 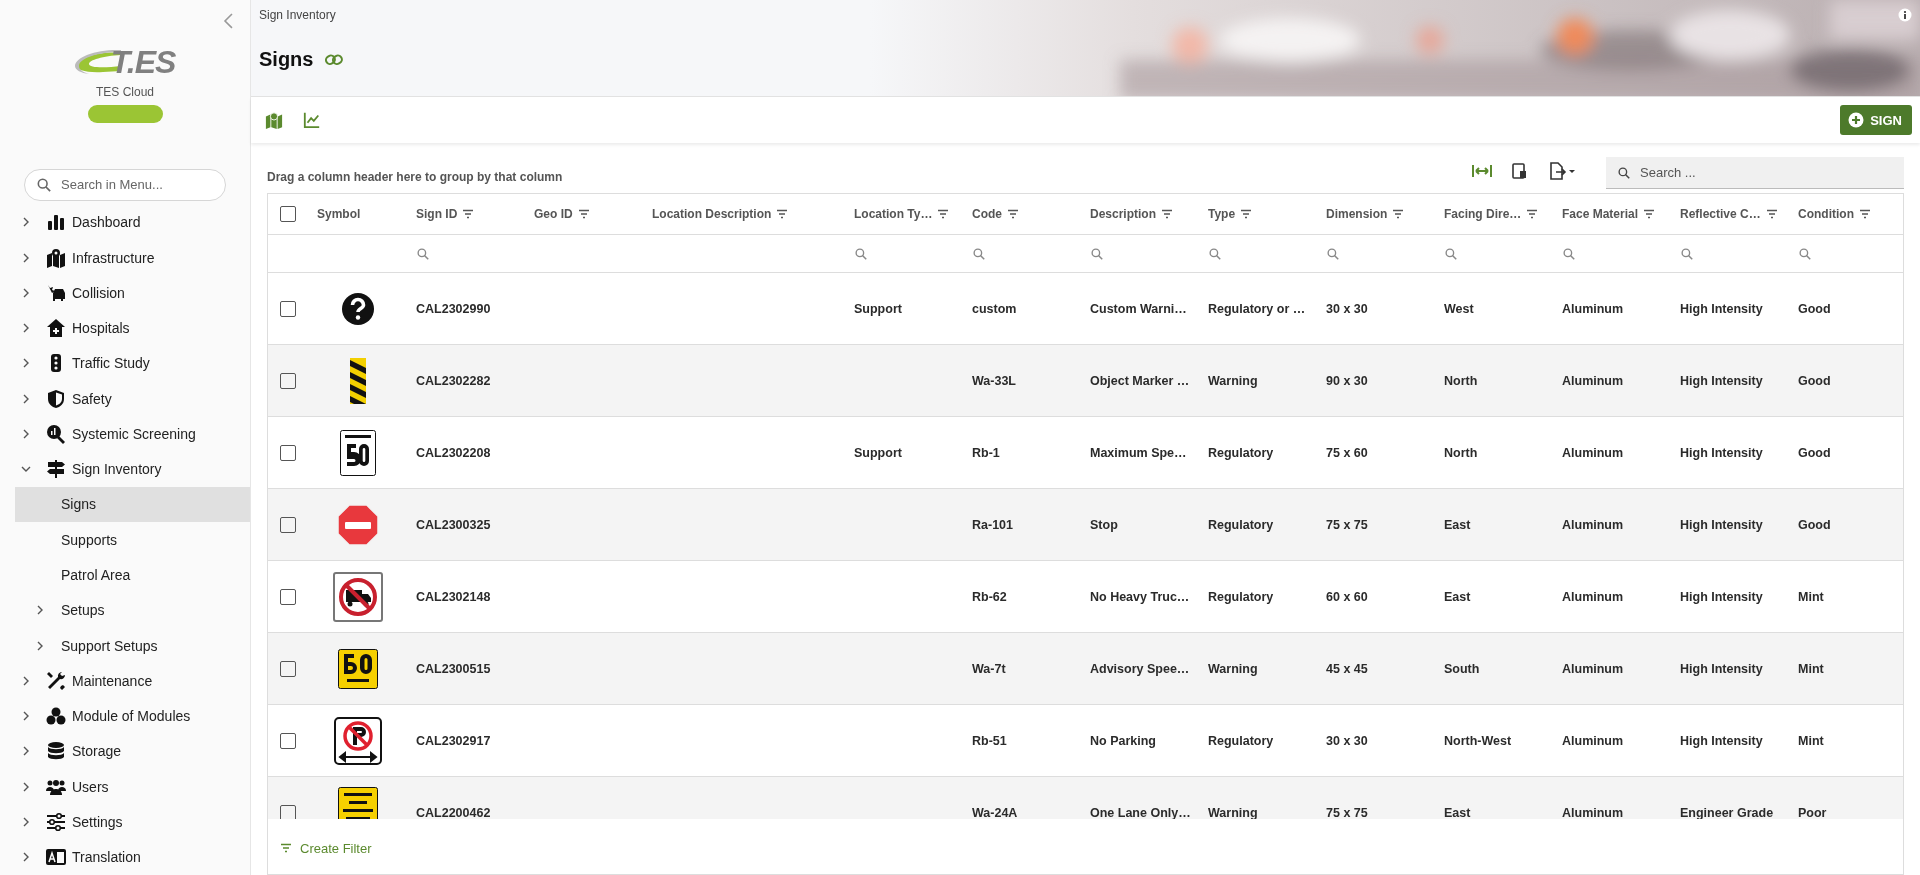 I want to click on menu-item: Hospitals, so click(x=132, y=328).